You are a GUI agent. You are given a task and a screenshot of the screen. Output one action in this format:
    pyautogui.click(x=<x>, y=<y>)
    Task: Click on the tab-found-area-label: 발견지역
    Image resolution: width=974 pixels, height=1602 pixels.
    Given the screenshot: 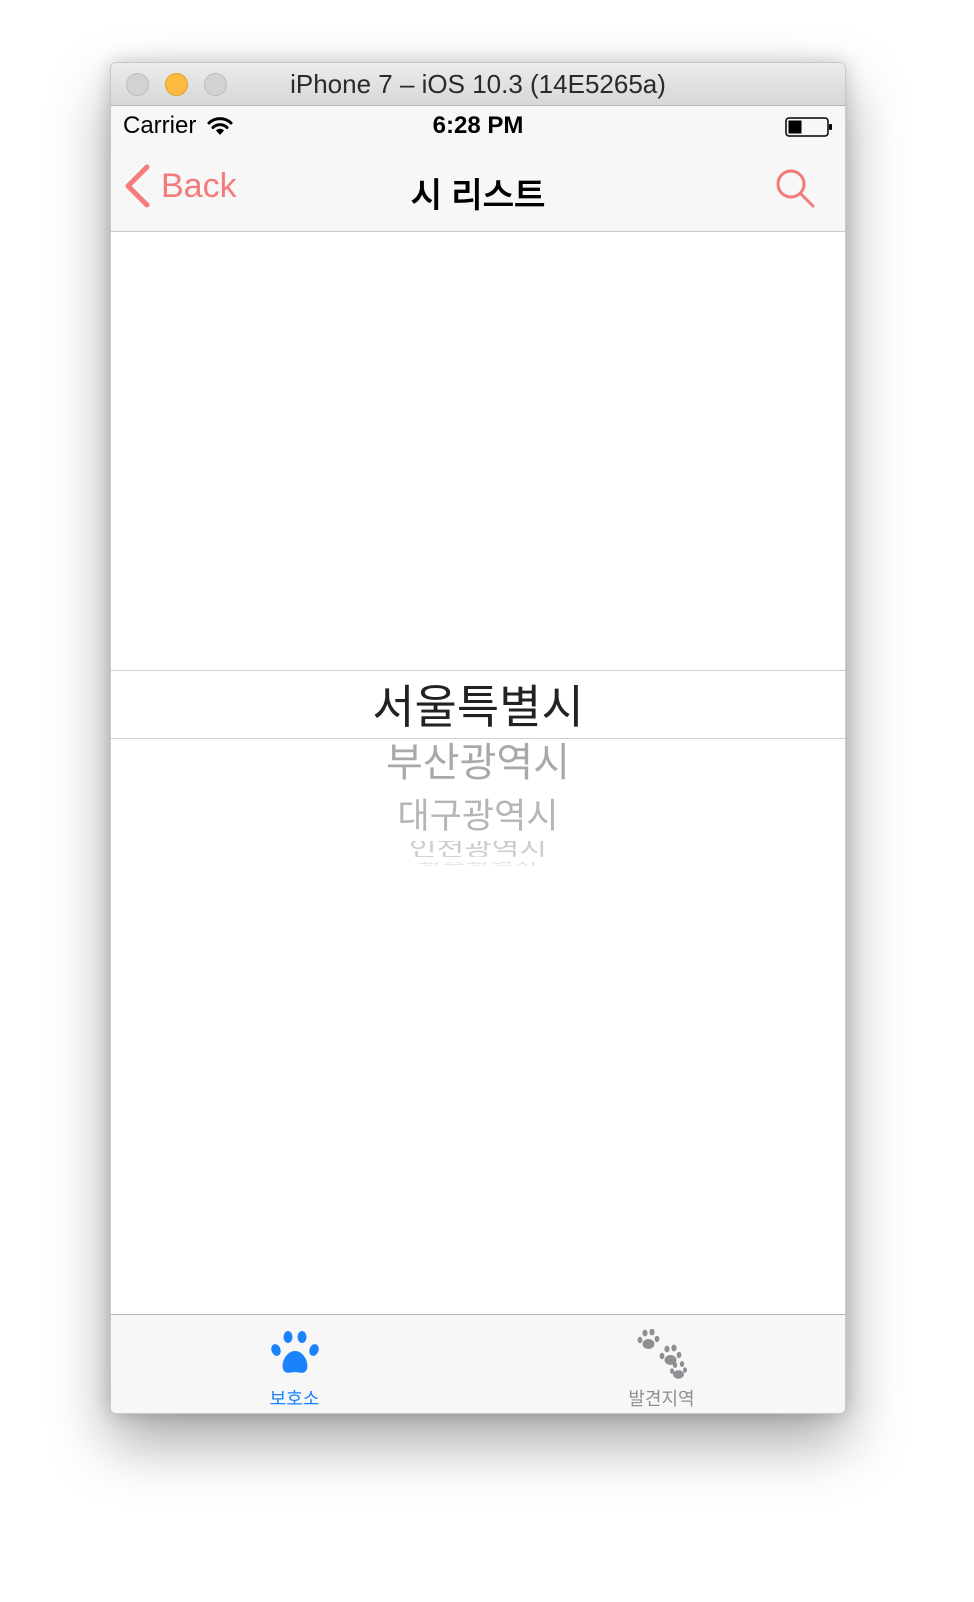 What is the action you would take?
    pyautogui.click(x=661, y=1399)
    